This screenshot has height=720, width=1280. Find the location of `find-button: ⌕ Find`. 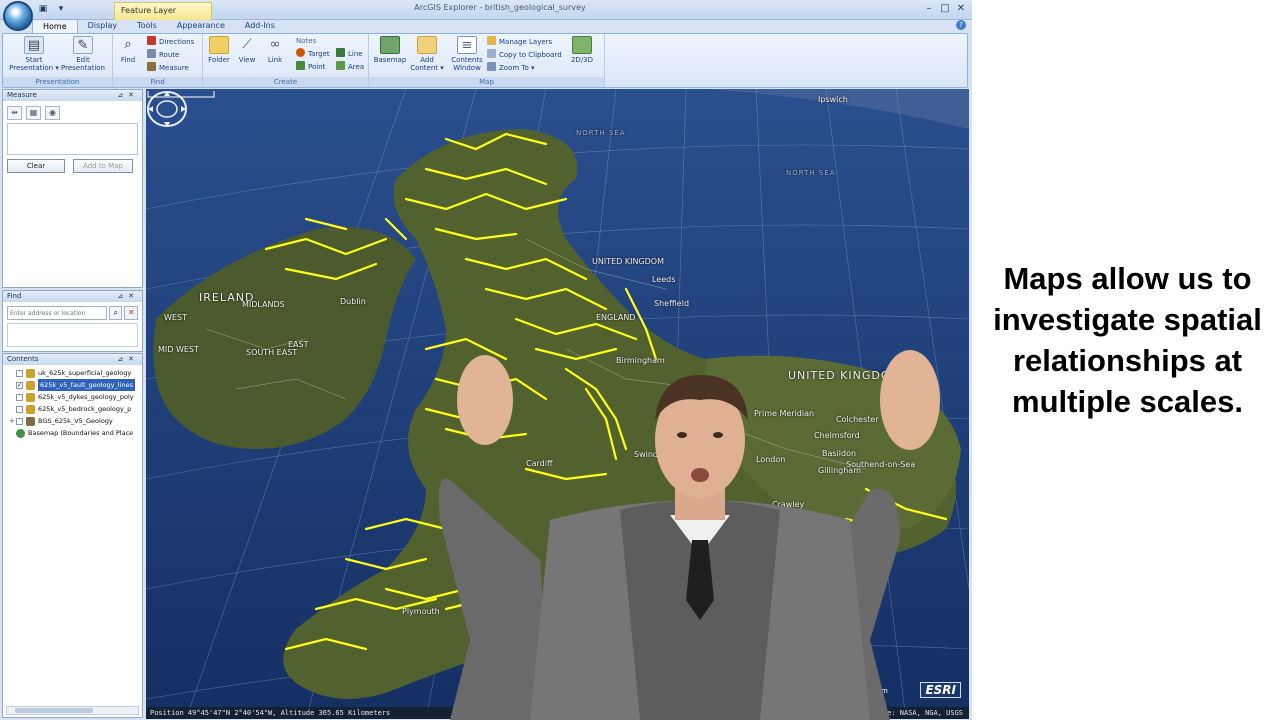

find-button: ⌕ Find is located at coordinates (128, 50).